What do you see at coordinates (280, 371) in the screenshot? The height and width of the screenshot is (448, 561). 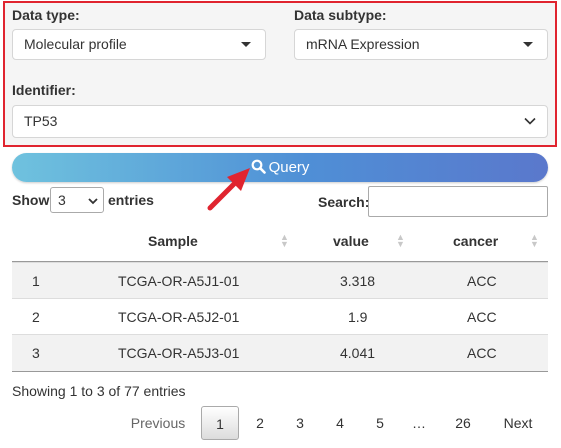 I see `table-bottom-divider` at bounding box center [280, 371].